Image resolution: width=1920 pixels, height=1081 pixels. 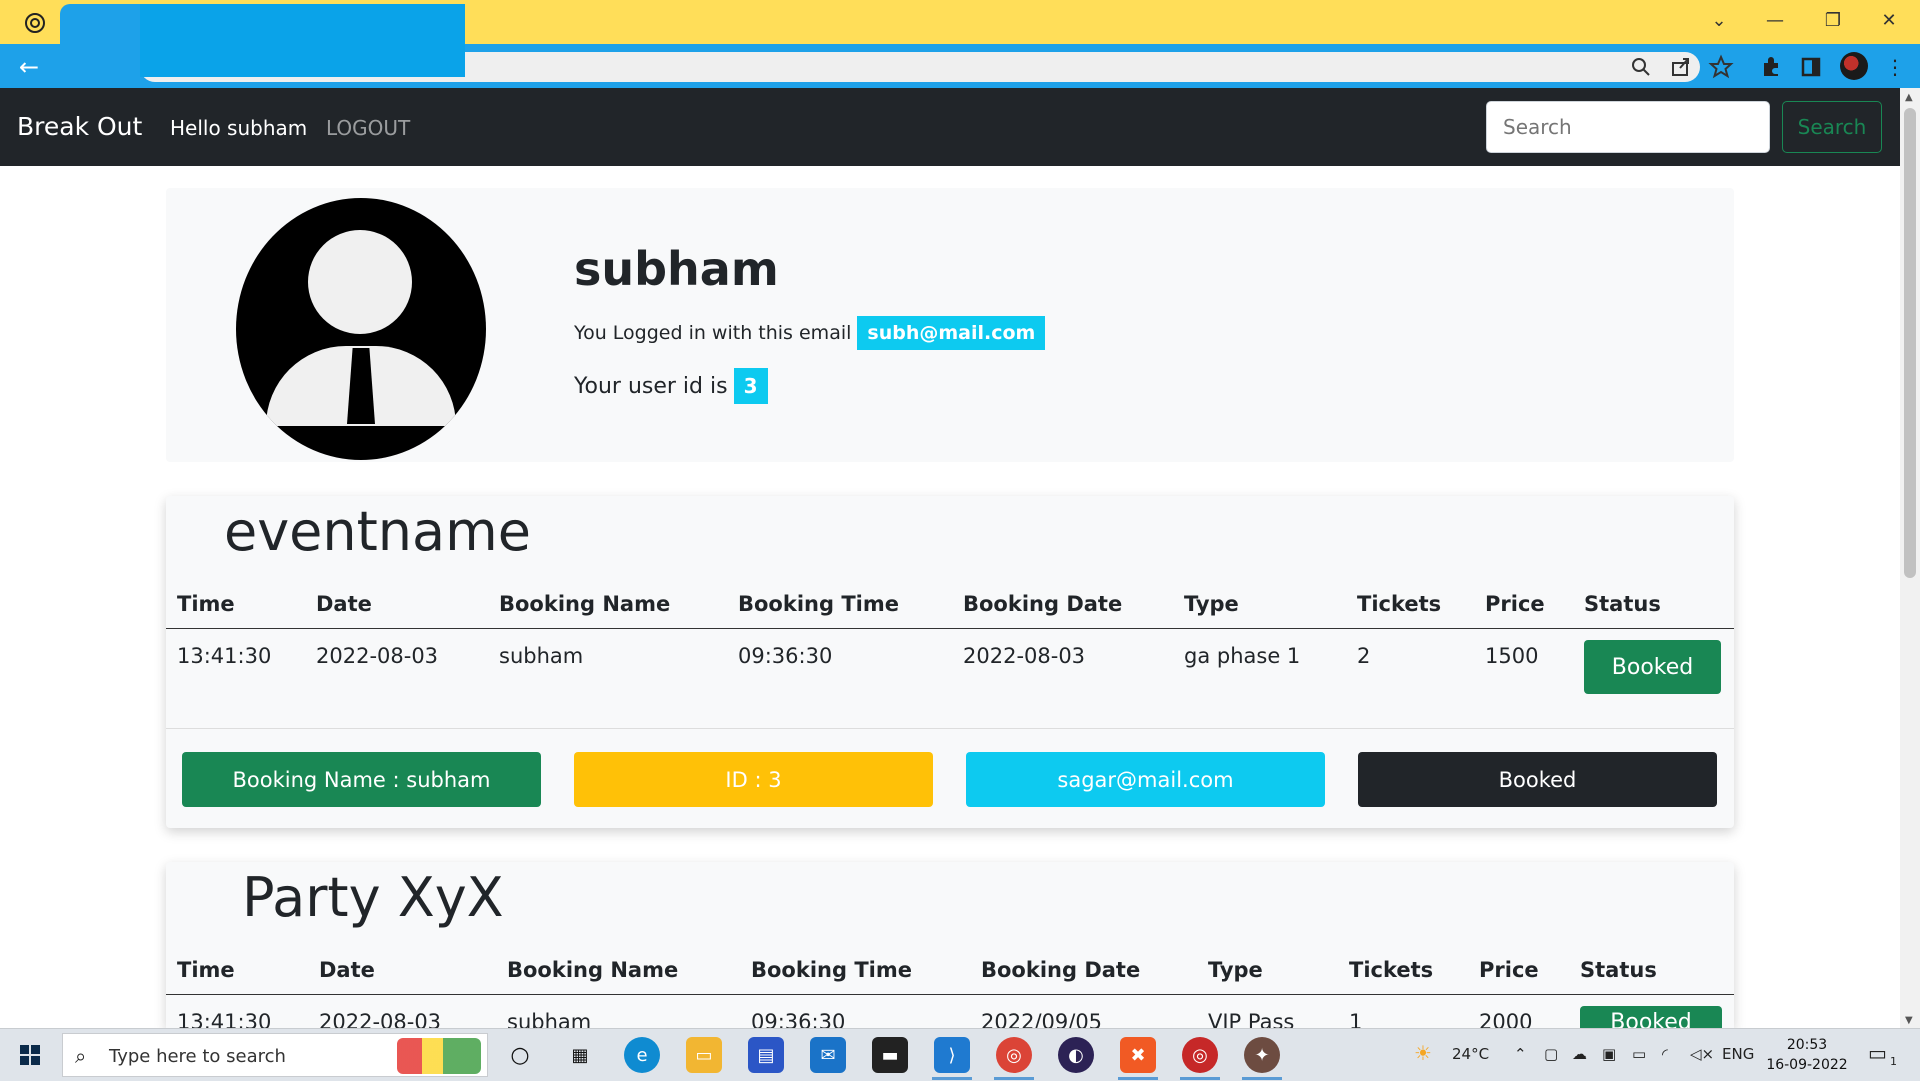 I want to click on tab-search-icon: ⌄, so click(x=1719, y=20).